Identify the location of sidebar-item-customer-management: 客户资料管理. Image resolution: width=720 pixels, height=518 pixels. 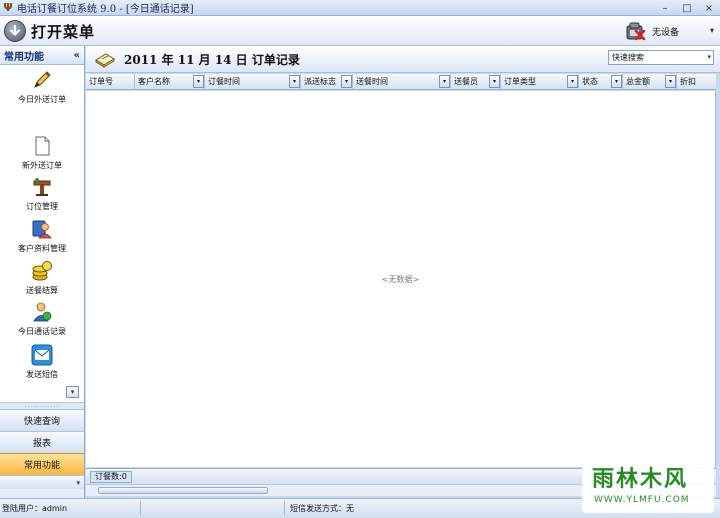
(42, 236).